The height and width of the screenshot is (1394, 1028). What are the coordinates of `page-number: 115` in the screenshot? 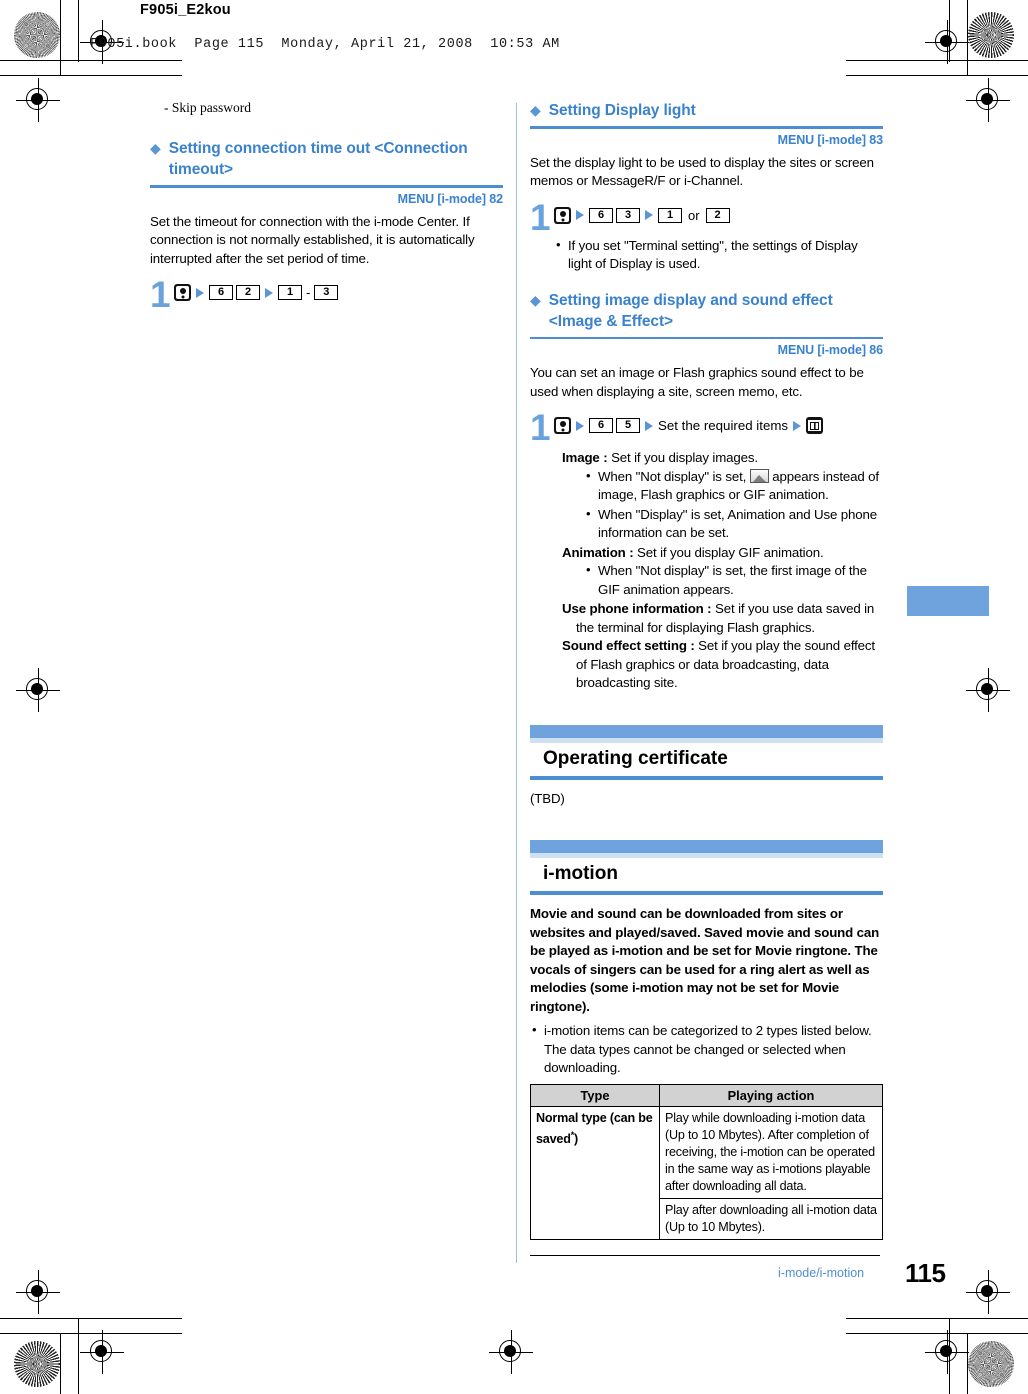 It's located at (925, 1273).